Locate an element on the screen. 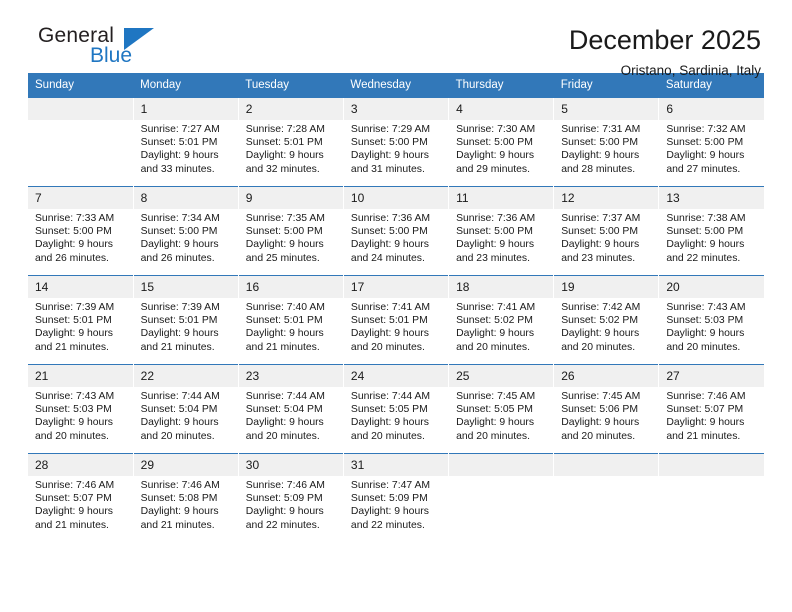  page-title: December 2025 is located at coordinates (664, 40).